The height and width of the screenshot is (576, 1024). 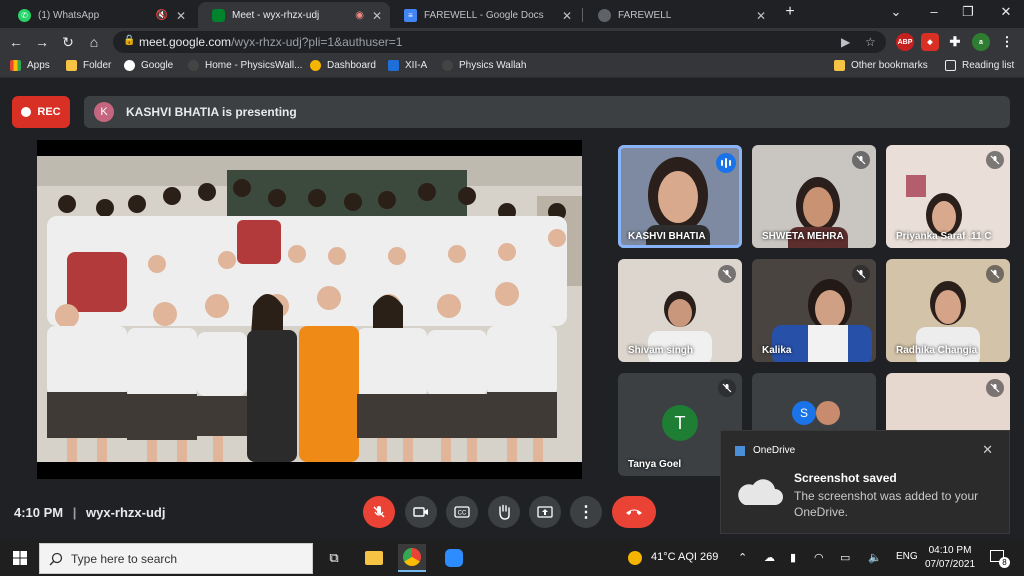 I want to click on bookmark-apps: Apps, so click(x=30, y=65).